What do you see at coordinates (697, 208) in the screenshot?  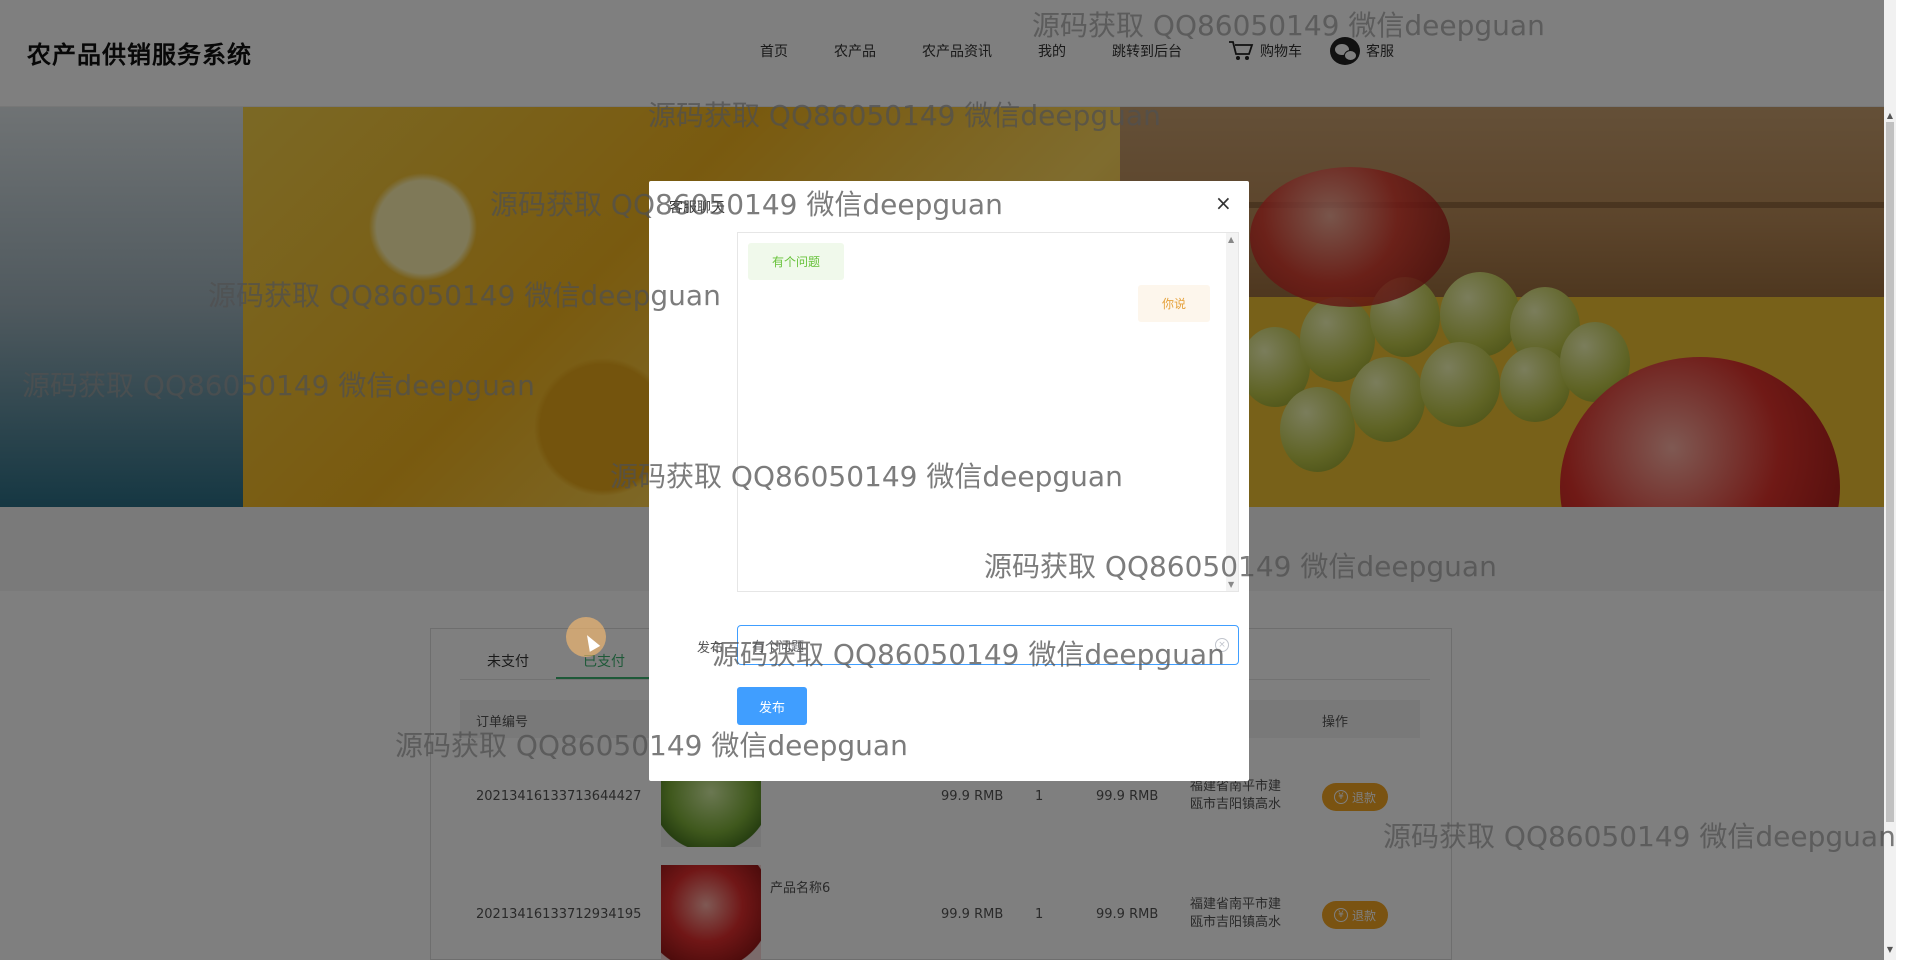 I see `dialog-title: 客服聊天` at bounding box center [697, 208].